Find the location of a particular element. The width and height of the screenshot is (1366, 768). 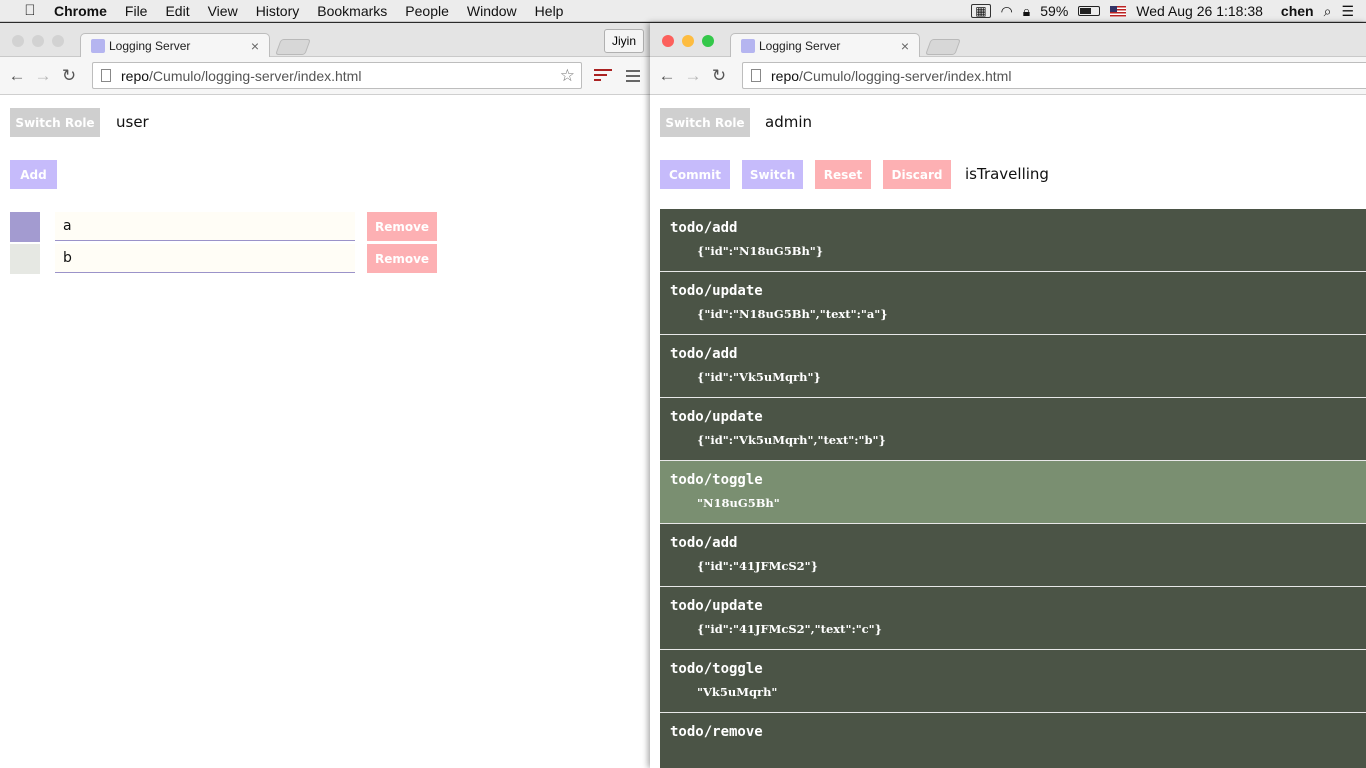

clock: Wed Aug 26 1:18:38 is located at coordinates (1199, 11).